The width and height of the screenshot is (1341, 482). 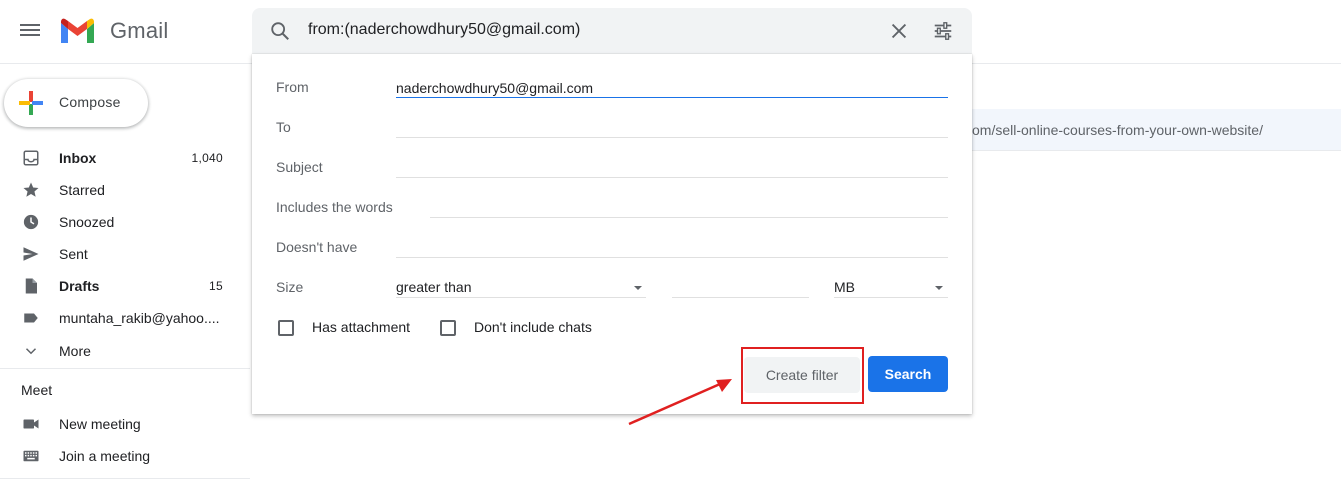 What do you see at coordinates (612, 31) in the screenshot?
I see `search-bar: from:(naderchowdhury50@gmail.com)` at bounding box center [612, 31].